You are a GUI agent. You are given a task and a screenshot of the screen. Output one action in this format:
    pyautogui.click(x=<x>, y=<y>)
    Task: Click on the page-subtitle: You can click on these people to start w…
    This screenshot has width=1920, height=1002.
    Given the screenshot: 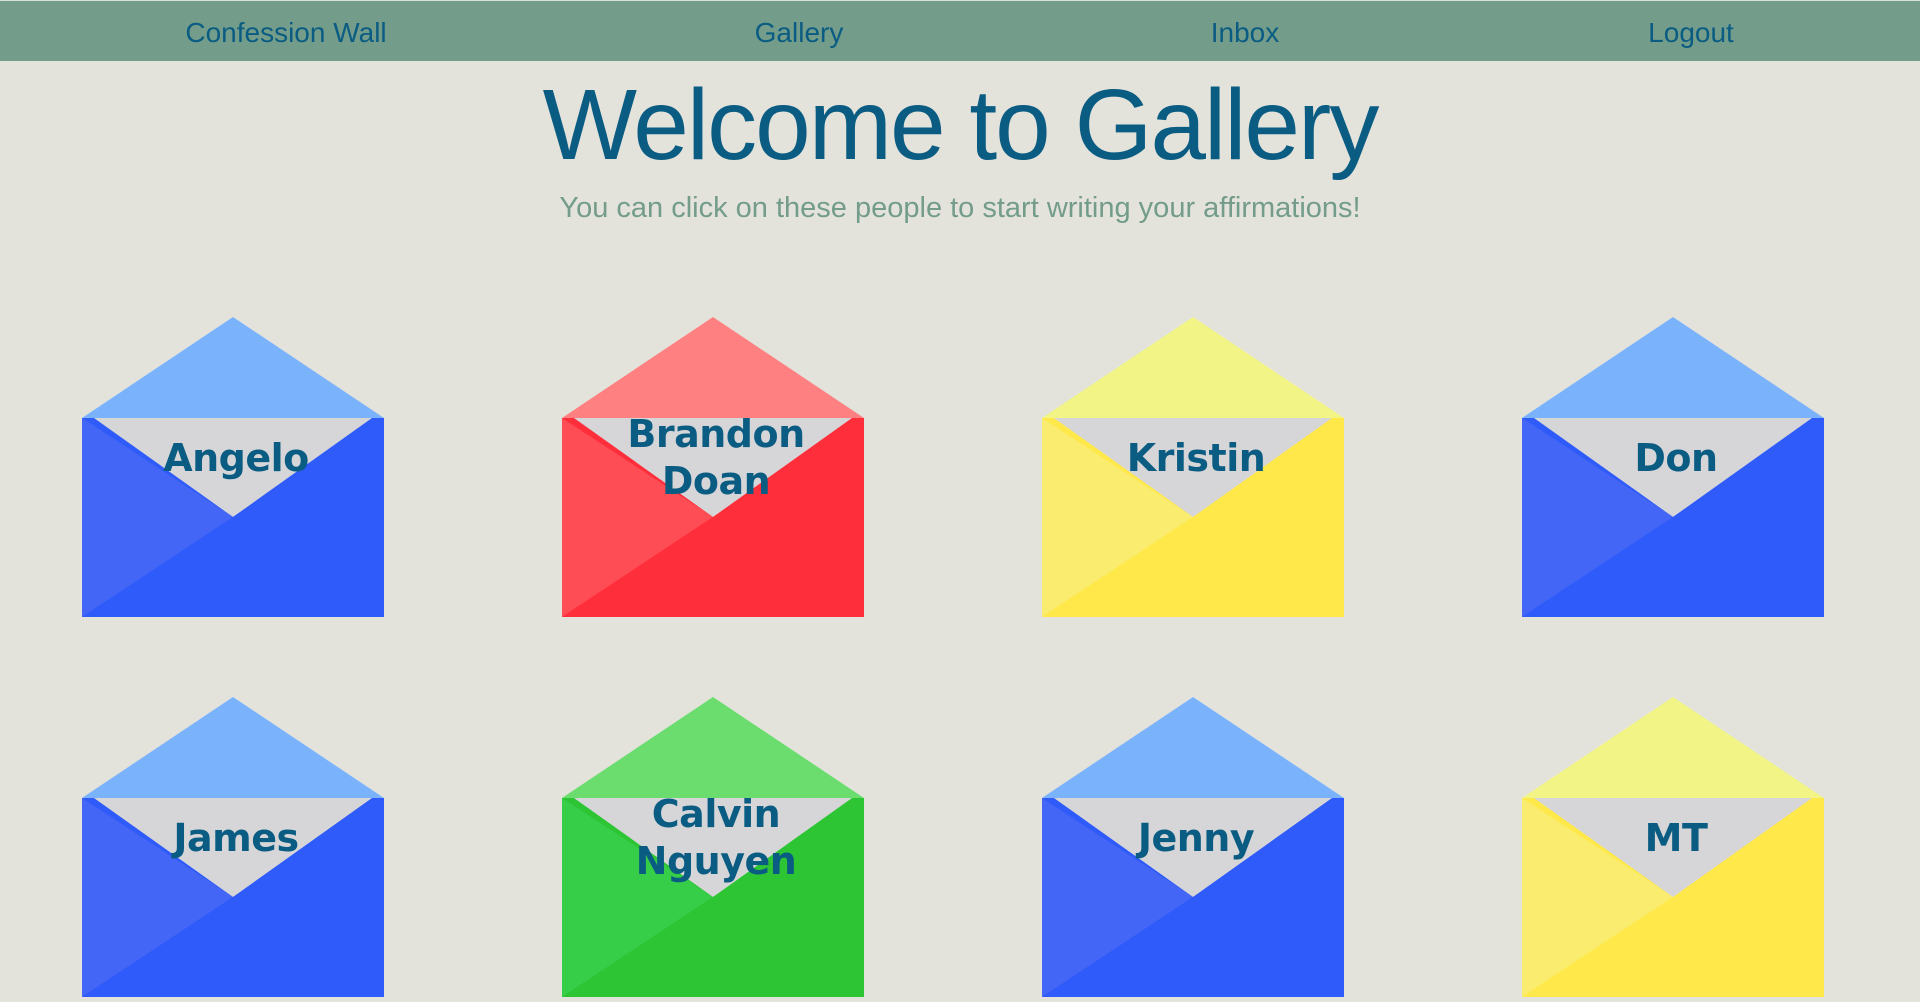 What is the action you would take?
    pyautogui.click(x=960, y=208)
    